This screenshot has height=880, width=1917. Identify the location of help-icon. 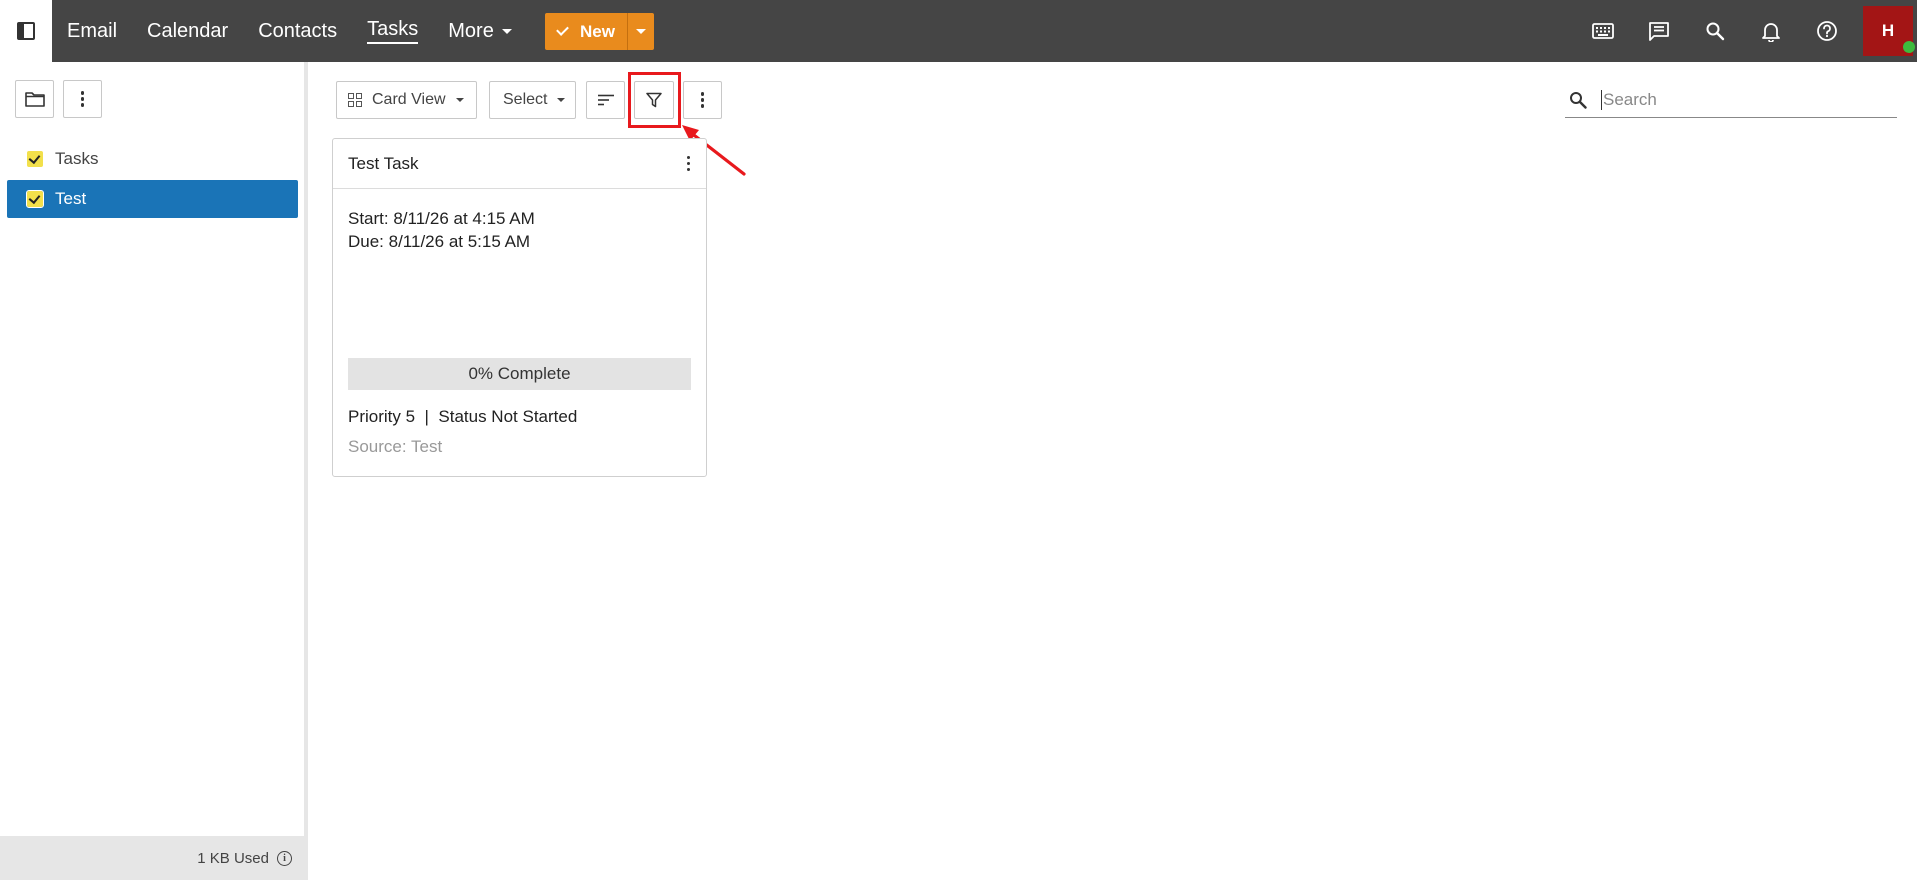
(1827, 31).